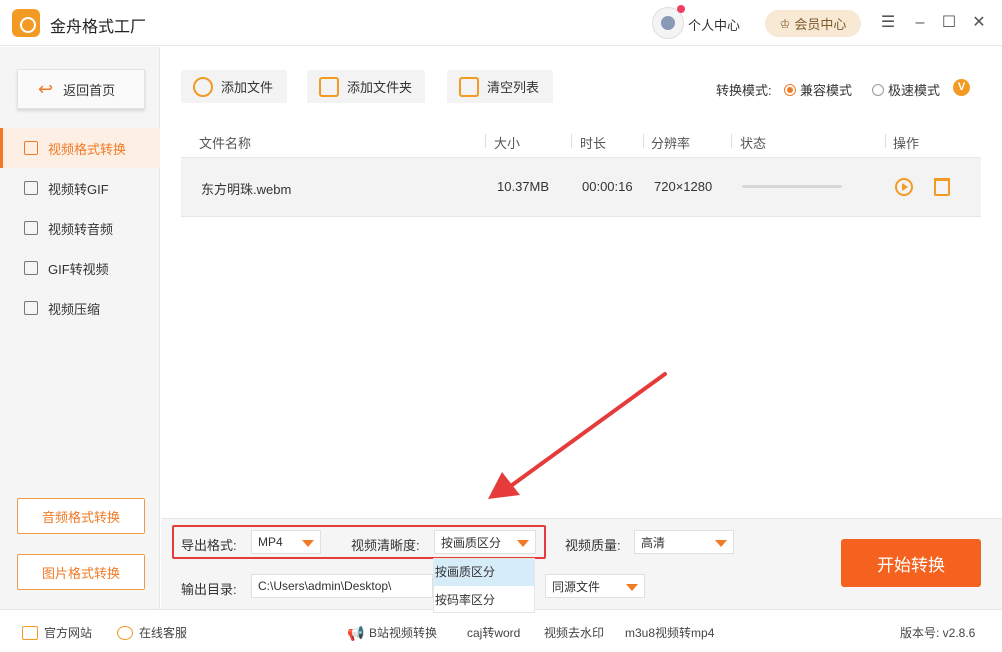 The width and height of the screenshot is (1002, 652). Describe the element at coordinates (607, 186) in the screenshot. I see `duration-cell: 00:00:16` at that location.